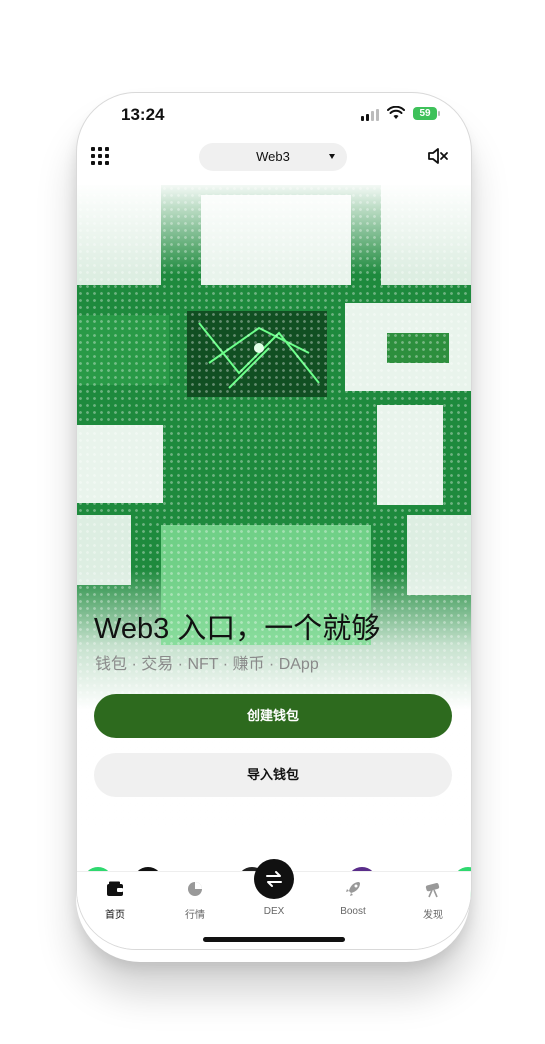 This screenshot has width=545, height=1044. Describe the element at coordinates (195, 889) in the screenshot. I see `market-icon` at that location.